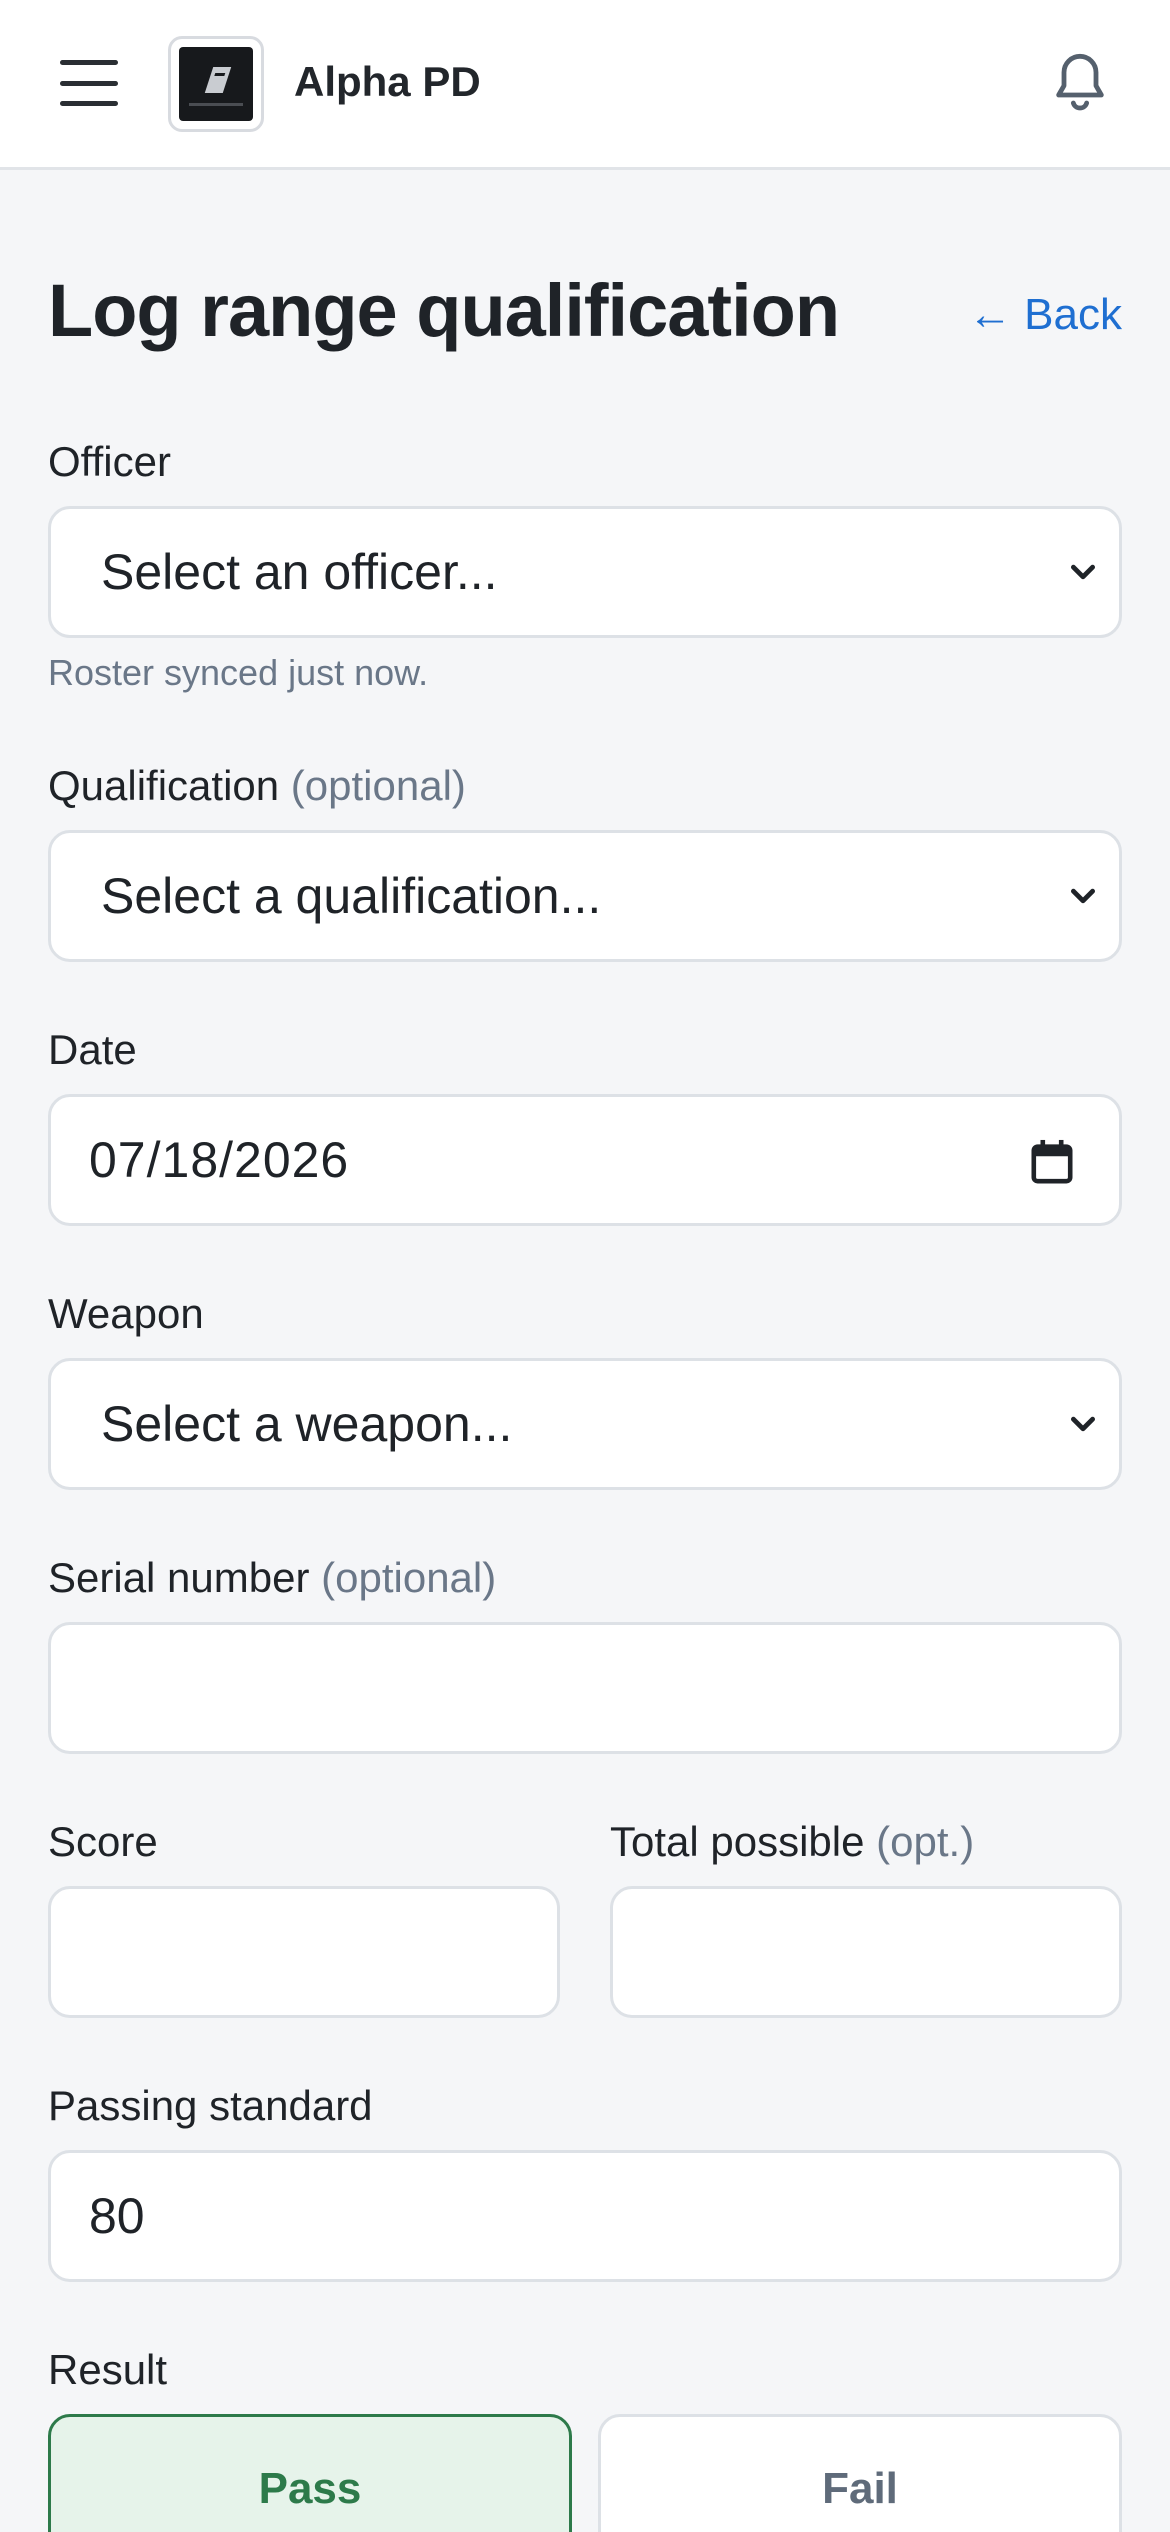 The image size is (1170, 2532). I want to click on serial-number-label: Serial number (optional), so click(272, 1577).